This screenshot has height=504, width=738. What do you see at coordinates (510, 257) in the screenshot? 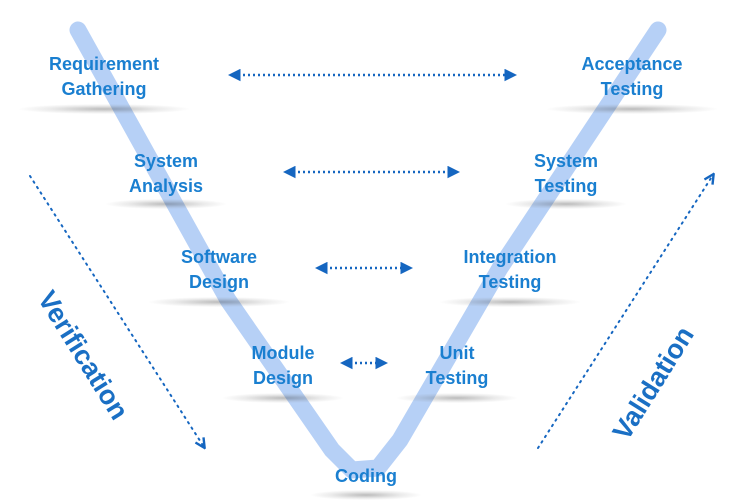
I see `phase-line1: Integration` at bounding box center [510, 257].